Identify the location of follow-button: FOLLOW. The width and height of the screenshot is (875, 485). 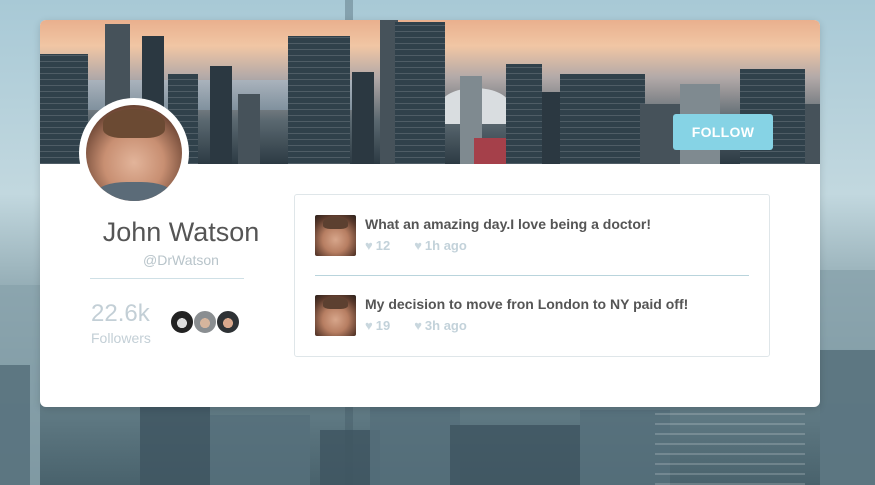
(723, 132).